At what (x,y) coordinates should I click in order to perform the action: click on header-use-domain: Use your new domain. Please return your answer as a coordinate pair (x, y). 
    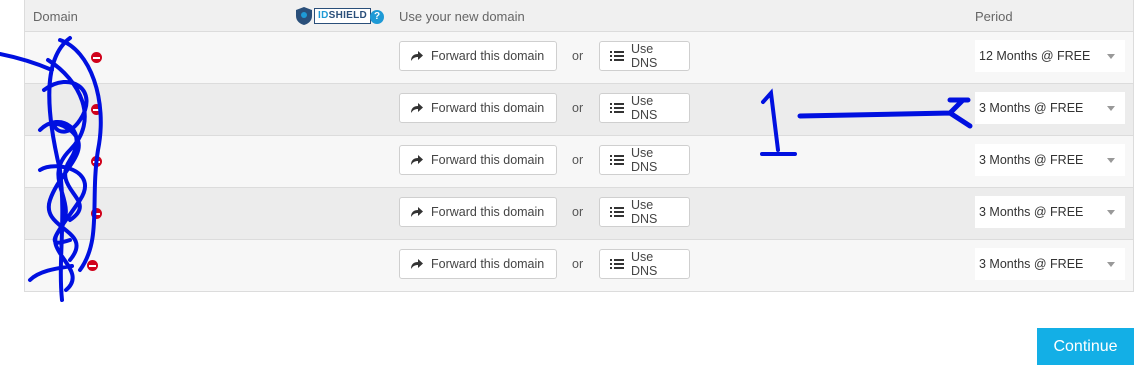
    Looking at the image, I should click on (462, 16).